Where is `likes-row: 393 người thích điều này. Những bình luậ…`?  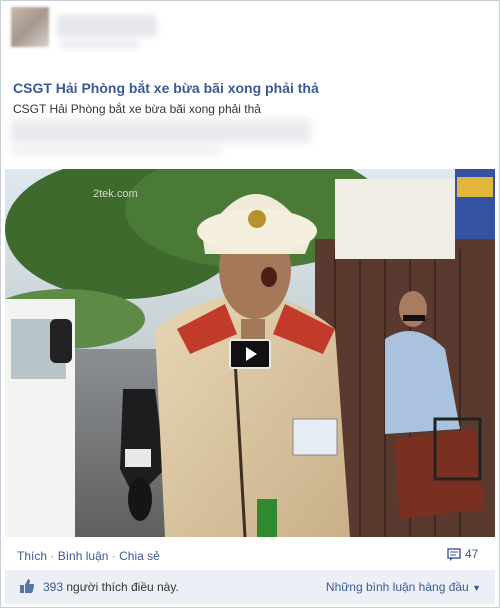
likes-row: 393 người thích điều này. Những bình luậ… is located at coordinates (250, 587).